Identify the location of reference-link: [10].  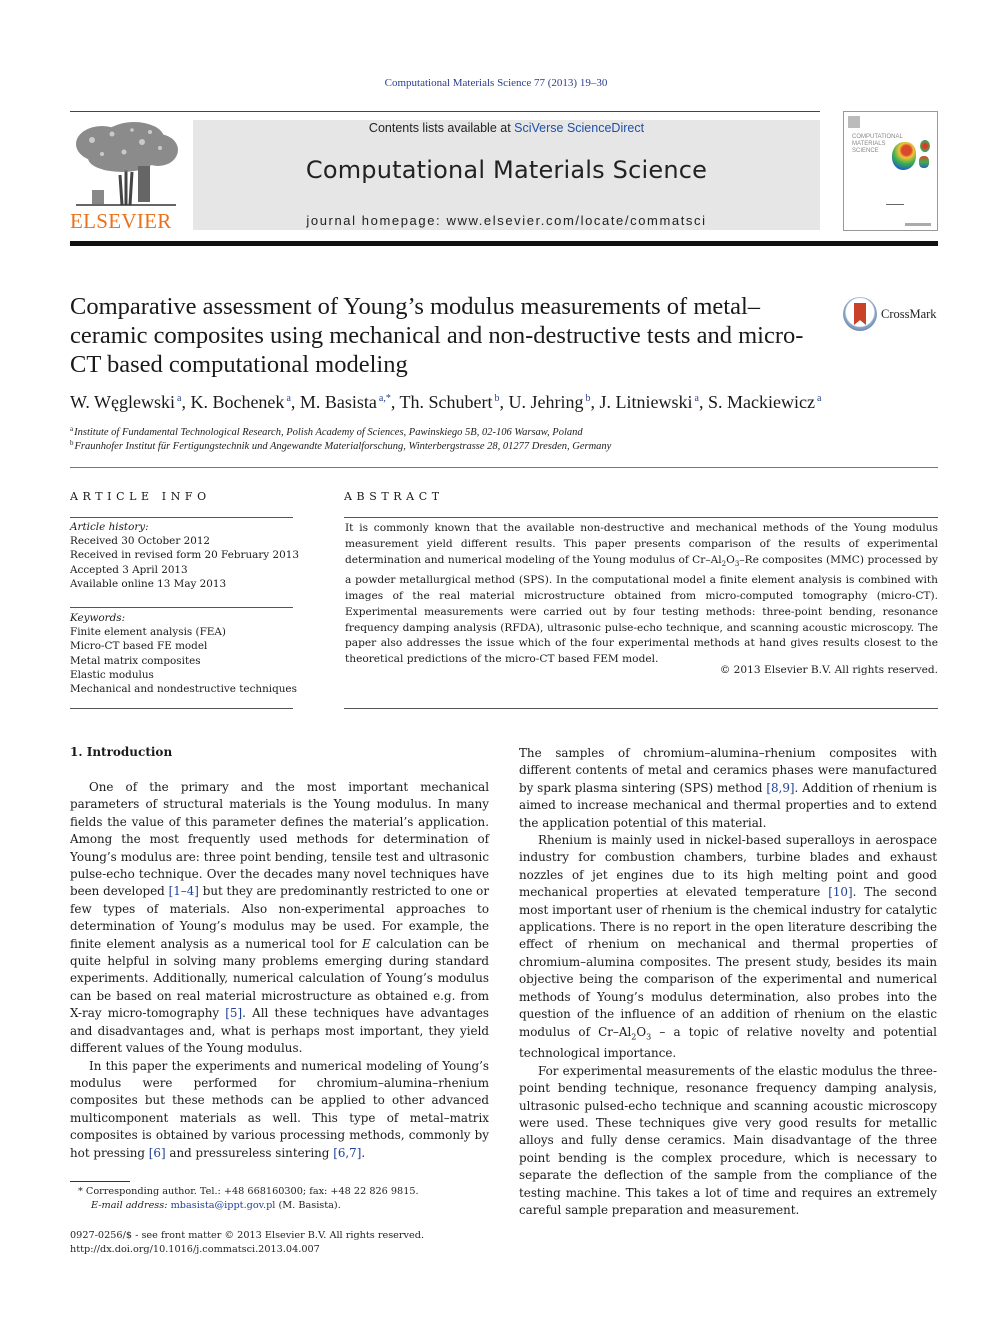
(840, 892).